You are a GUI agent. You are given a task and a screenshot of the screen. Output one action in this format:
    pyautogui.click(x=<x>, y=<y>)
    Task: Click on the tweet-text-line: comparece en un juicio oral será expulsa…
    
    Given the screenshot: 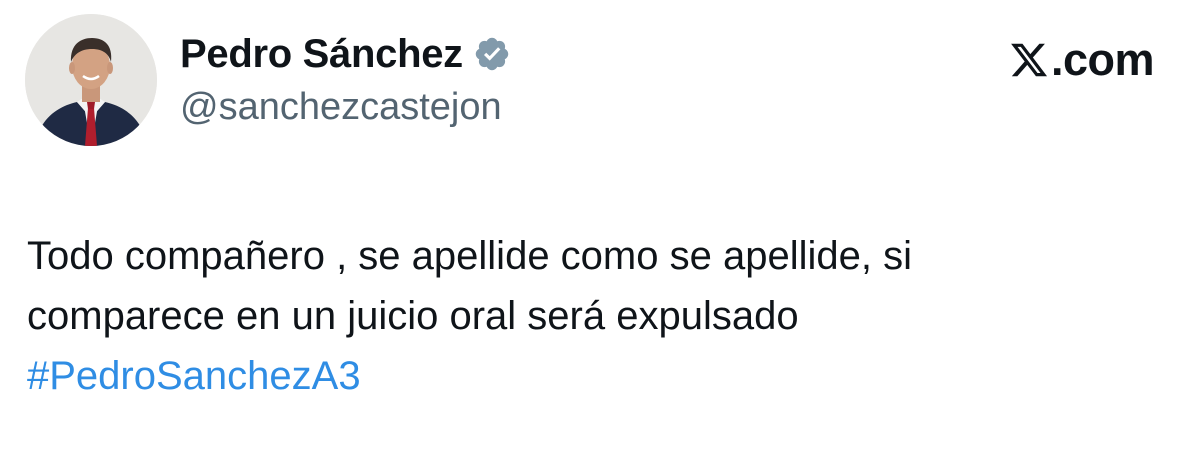 What is the action you would take?
    pyautogui.click(x=413, y=316)
    